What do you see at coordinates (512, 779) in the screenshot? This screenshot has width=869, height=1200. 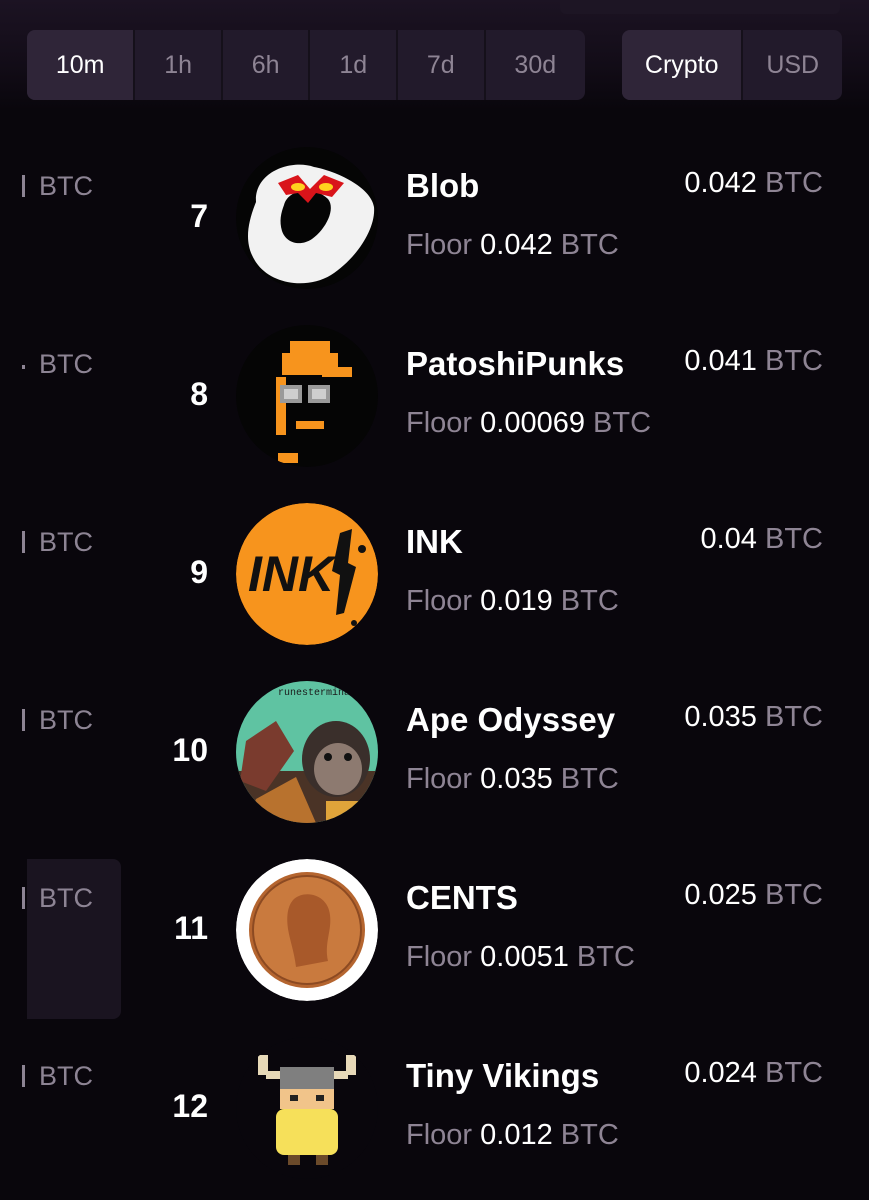 I see `floor-price: Floor 0.035 BTC` at bounding box center [512, 779].